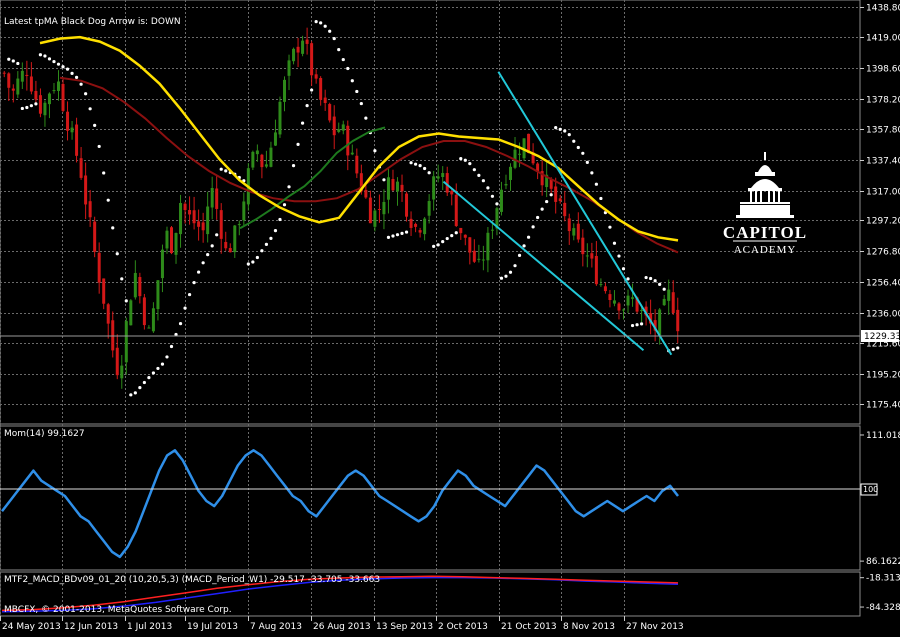  Describe the element at coordinates (883, 131) in the screenshot. I see `price-tick-label: 1357.80` at that location.